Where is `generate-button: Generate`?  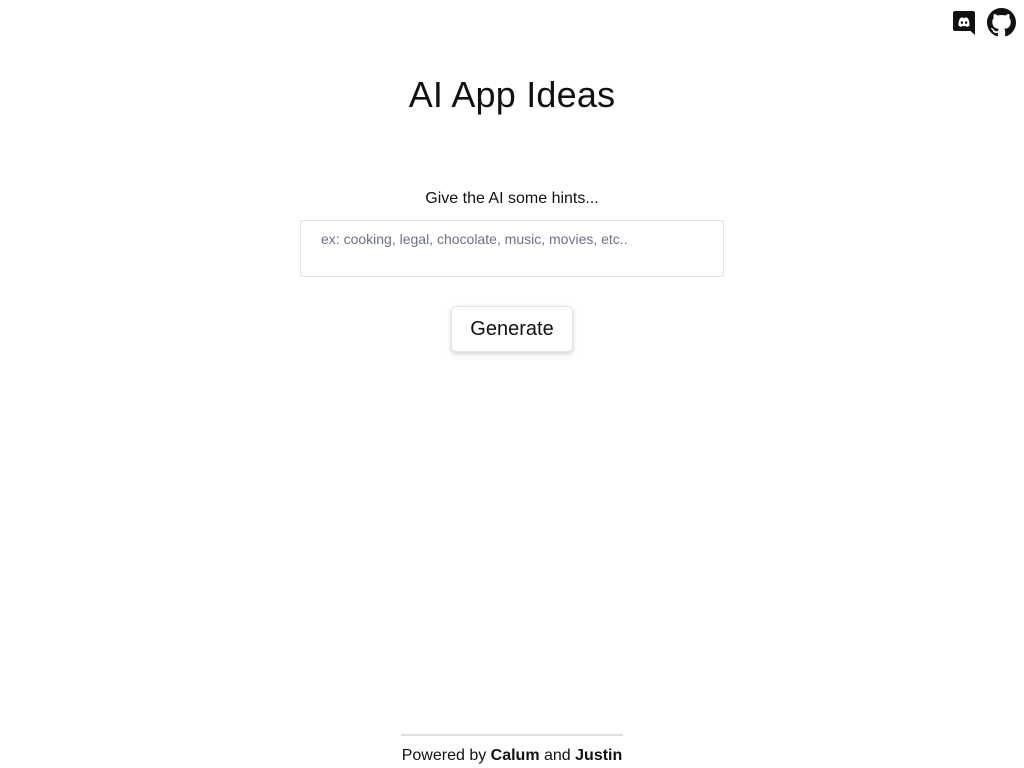 generate-button: Generate is located at coordinates (512, 329).